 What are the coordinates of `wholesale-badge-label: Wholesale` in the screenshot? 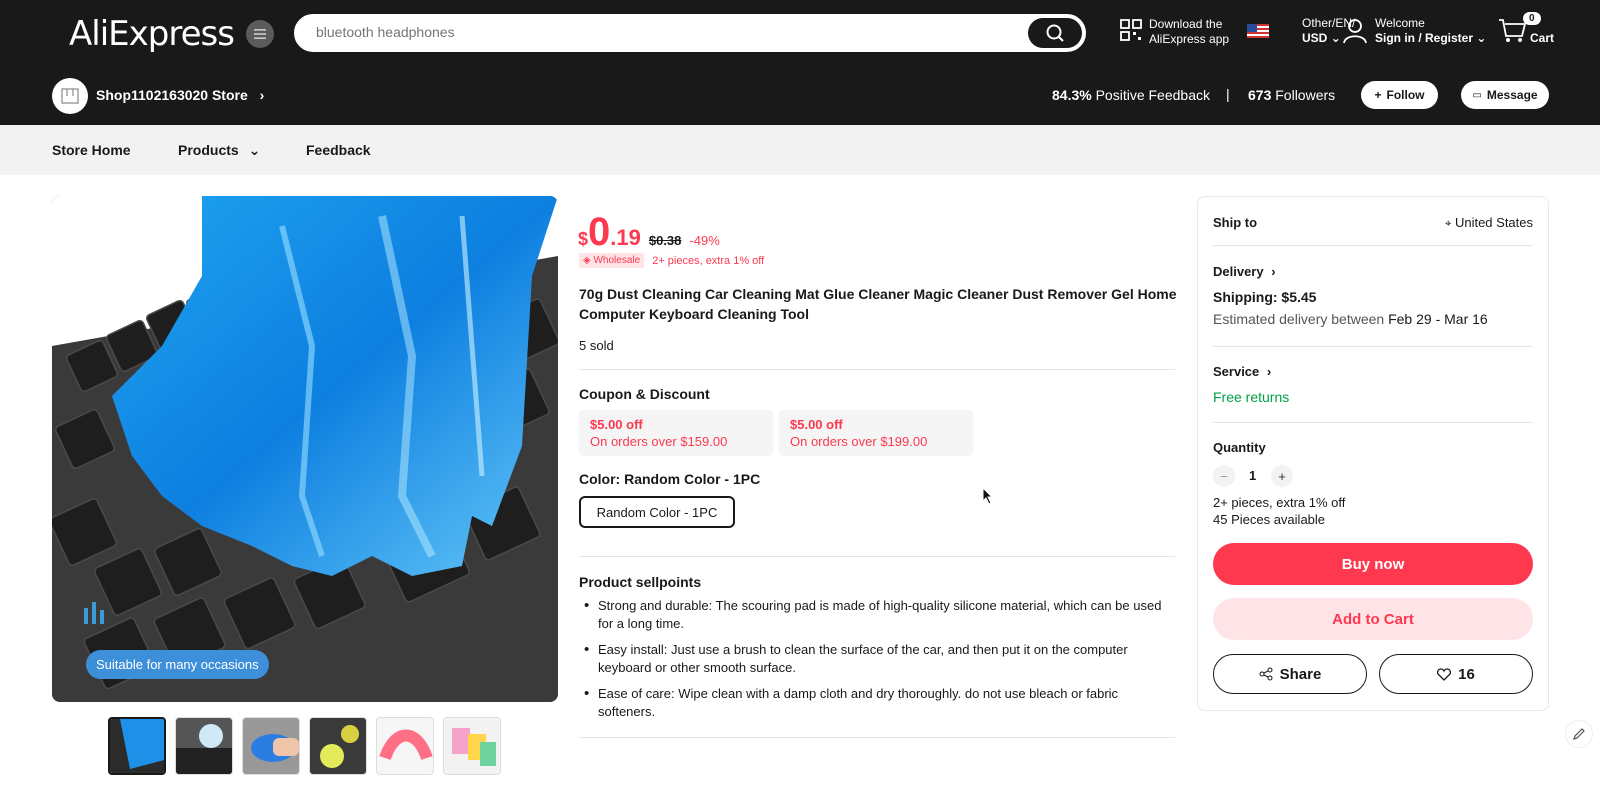 It's located at (617, 260).